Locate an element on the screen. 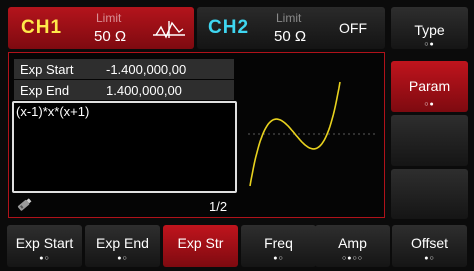  exp-str-softkey: Exp Str is located at coordinates (200, 246).